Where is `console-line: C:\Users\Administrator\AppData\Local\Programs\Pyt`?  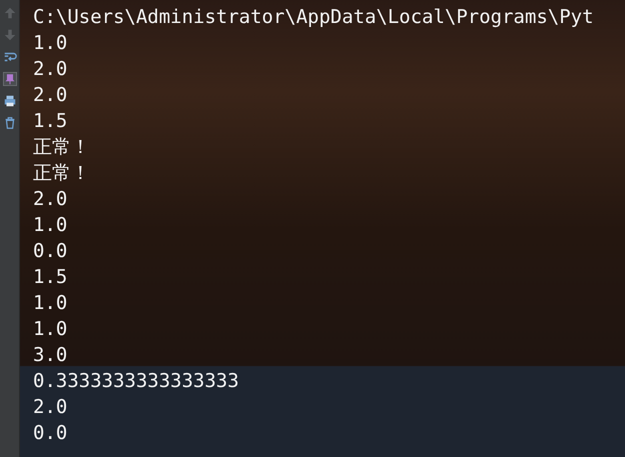
console-line: C:\Users\Administrator\AppData\Local\Programs\Pyt is located at coordinates (314, 17).